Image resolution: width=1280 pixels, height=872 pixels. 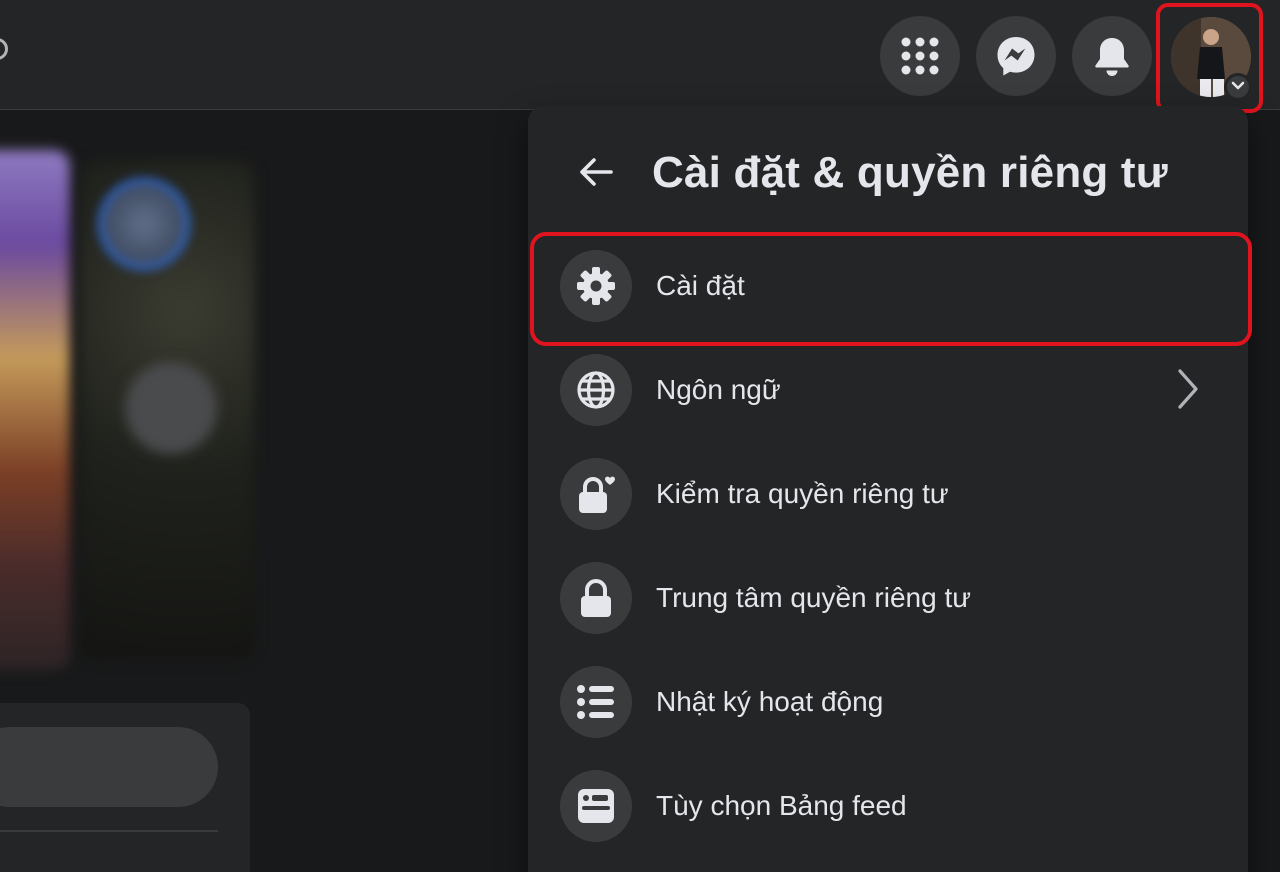 What do you see at coordinates (888, 286) in the screenshot?
I see `menu-item-settings: Cài đặt` at bounding box center [888, 286].